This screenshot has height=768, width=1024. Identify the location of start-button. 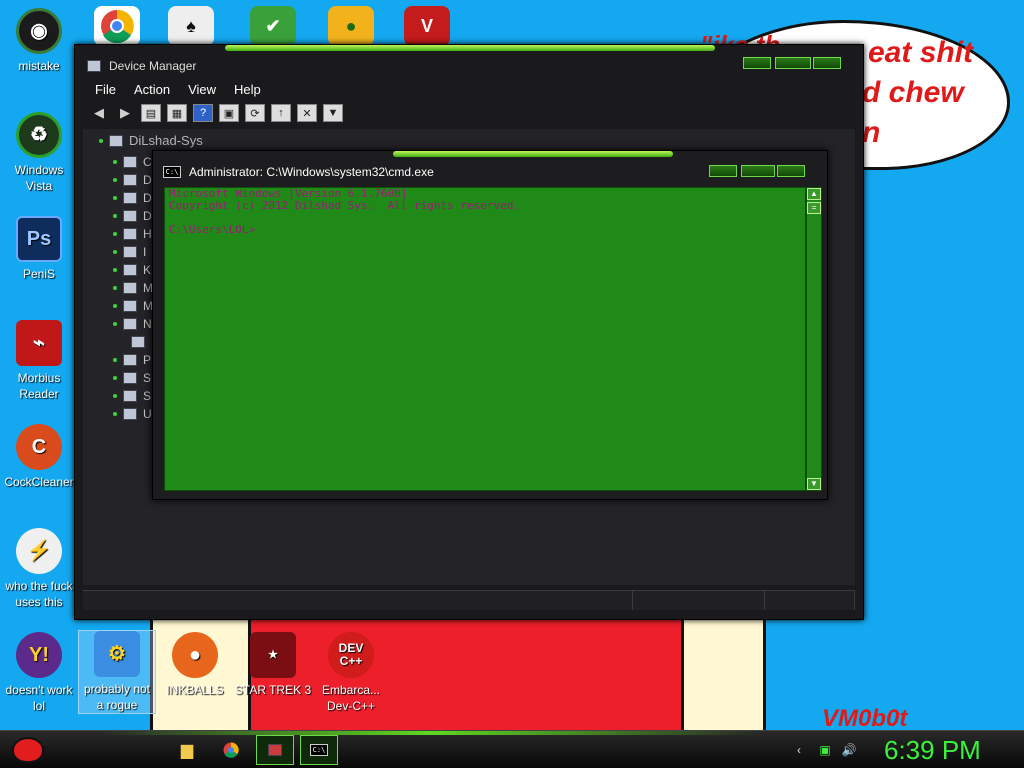
(28, 750).